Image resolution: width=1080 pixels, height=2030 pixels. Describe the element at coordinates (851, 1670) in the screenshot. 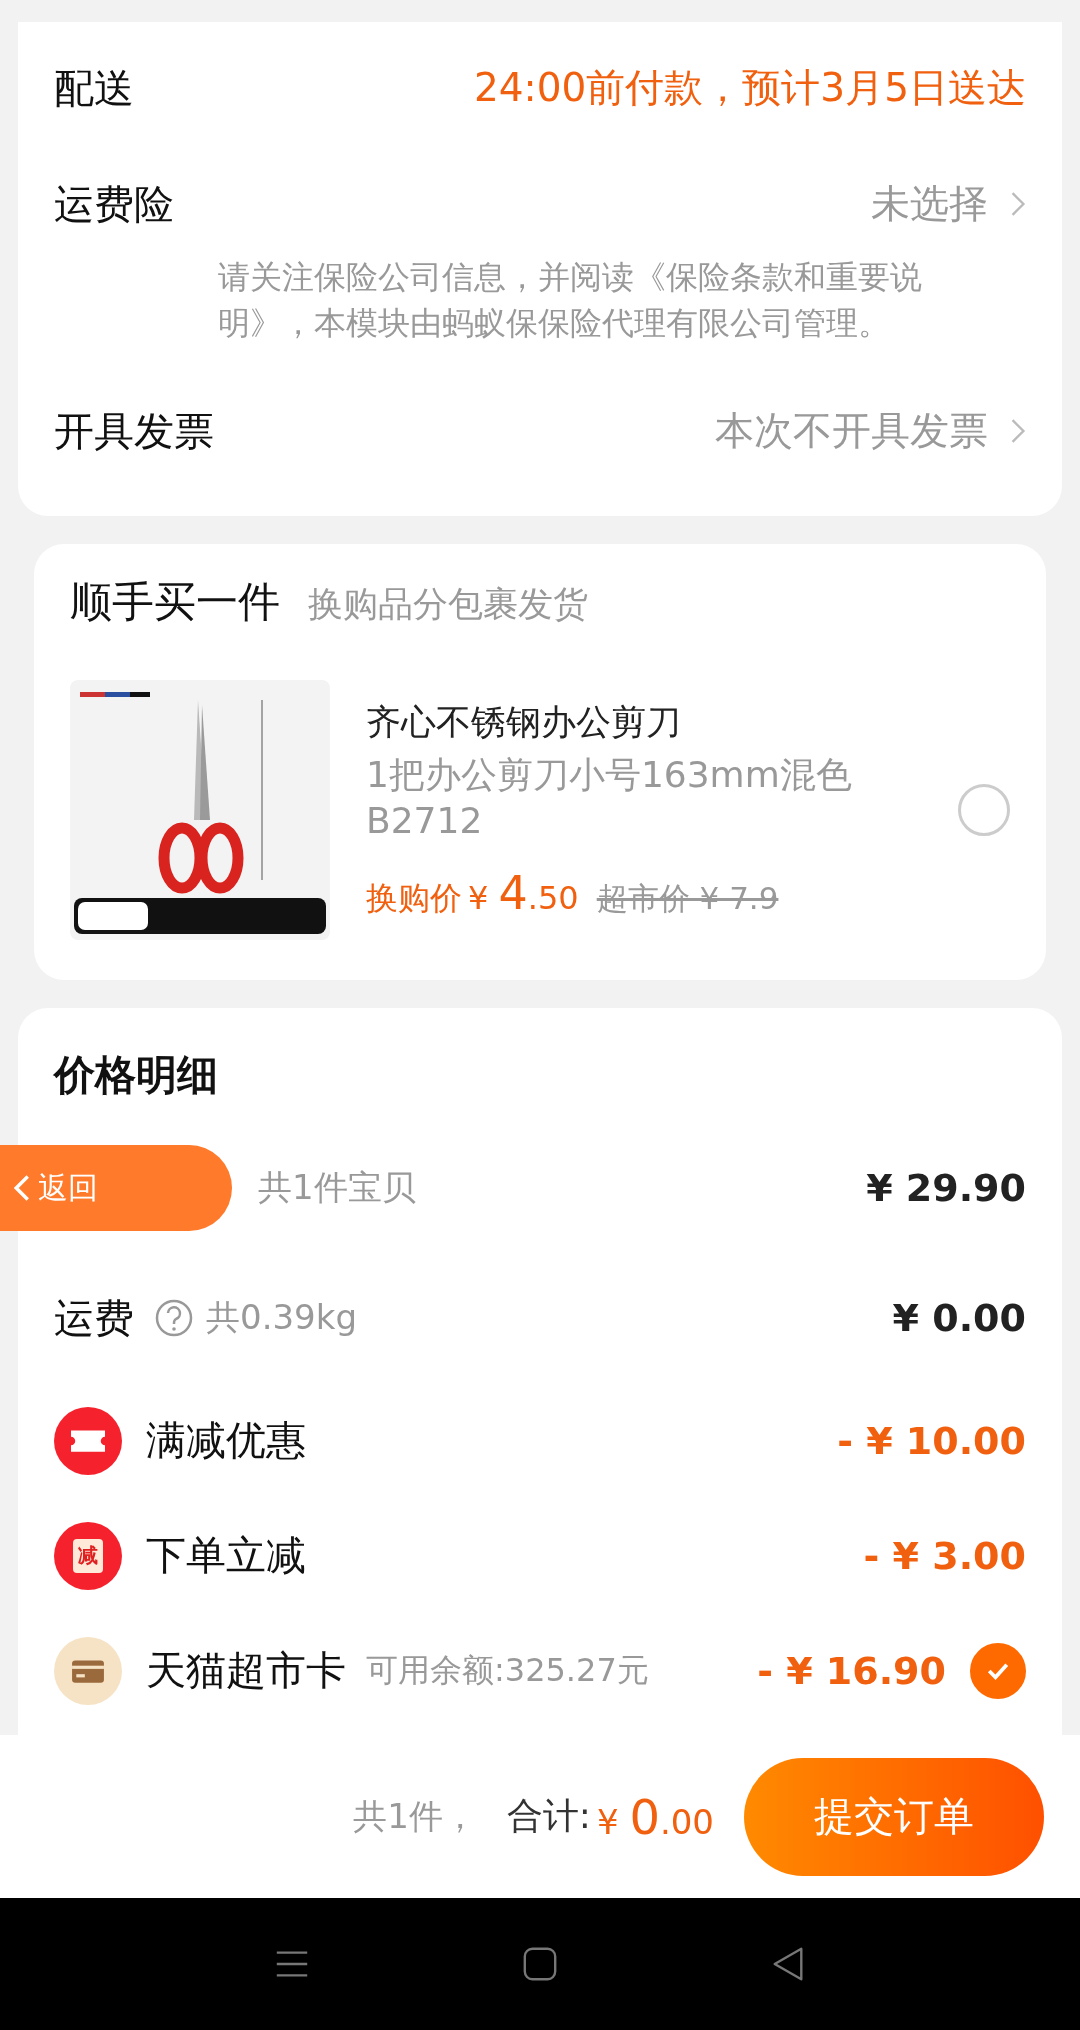

I see `amount: - ¥ 16.90` at that location.